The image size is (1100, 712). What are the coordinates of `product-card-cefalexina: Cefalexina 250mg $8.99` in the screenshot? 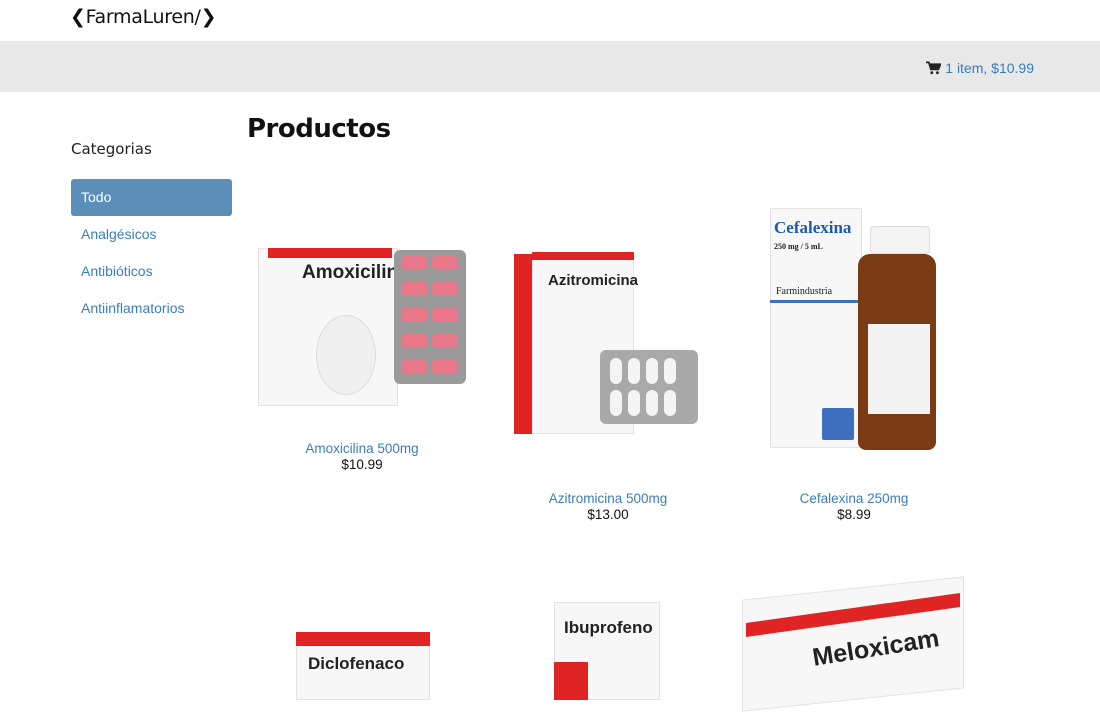 It's located at (854, 506).